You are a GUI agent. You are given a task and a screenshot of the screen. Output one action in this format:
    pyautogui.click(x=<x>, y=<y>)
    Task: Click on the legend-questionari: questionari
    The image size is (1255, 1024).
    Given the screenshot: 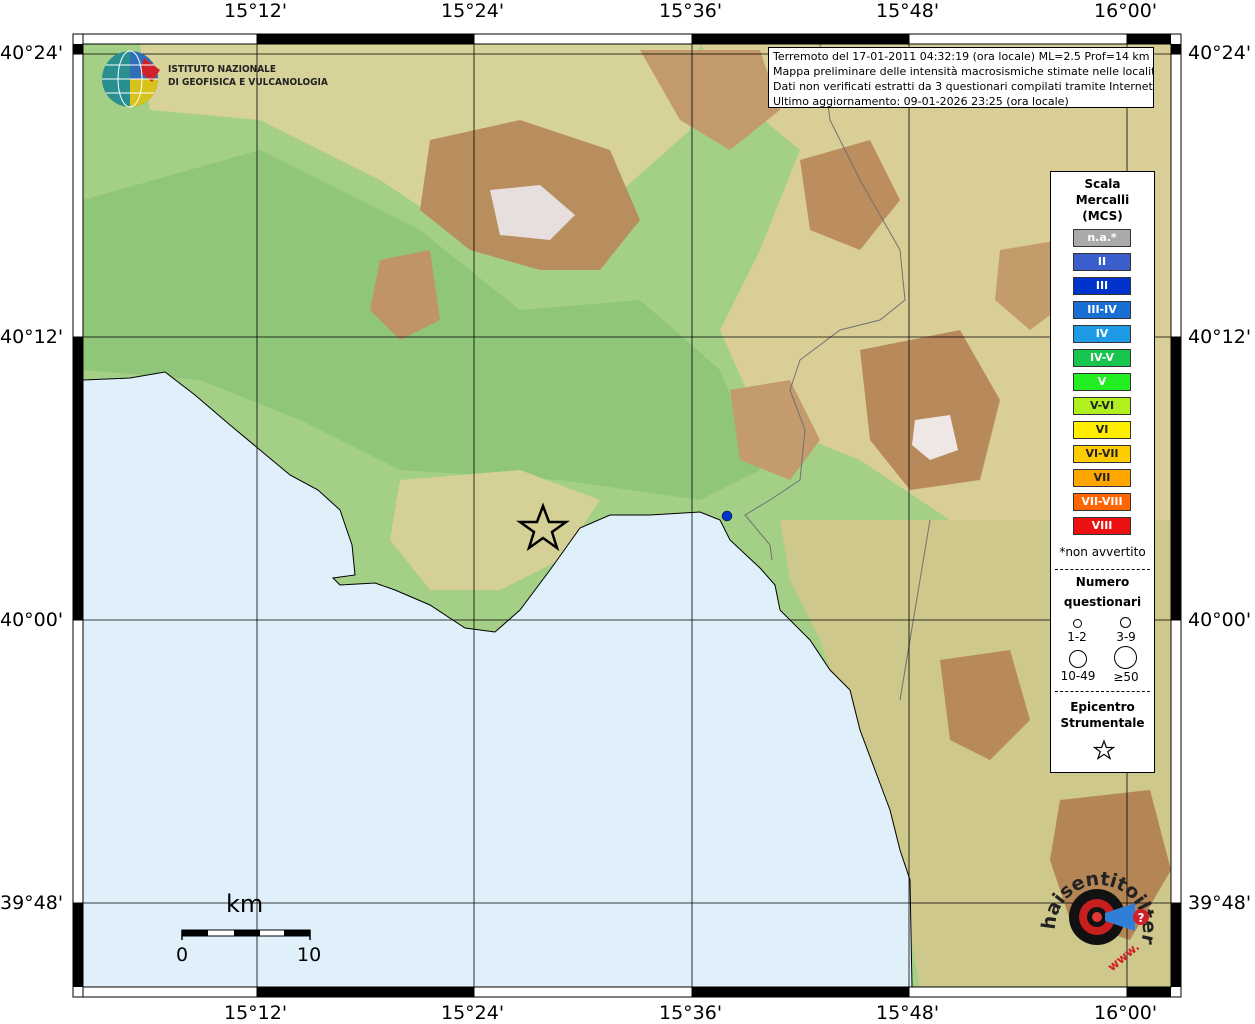 What is the action you would take?
    pyautogui.click(x=1102, y=602)
    